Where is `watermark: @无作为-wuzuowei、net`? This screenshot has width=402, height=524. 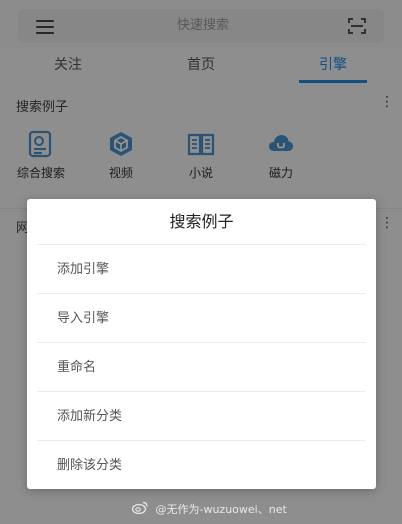 watermark: @无作为-wuzuowei、net is located at coordinates (209, 510).